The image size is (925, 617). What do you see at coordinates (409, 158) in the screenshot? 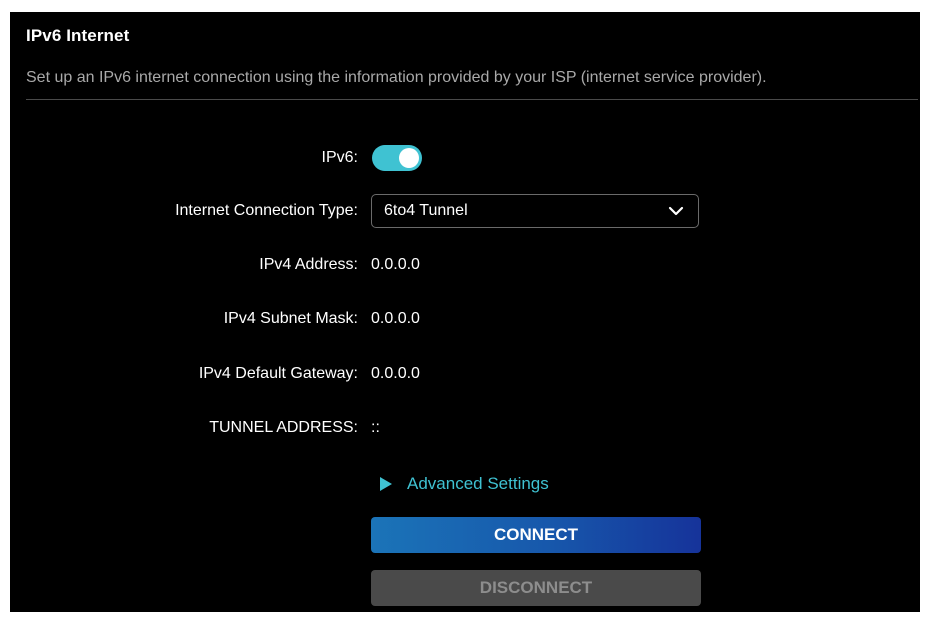
I see `toggle-knob` at bounding box center [409, 158].